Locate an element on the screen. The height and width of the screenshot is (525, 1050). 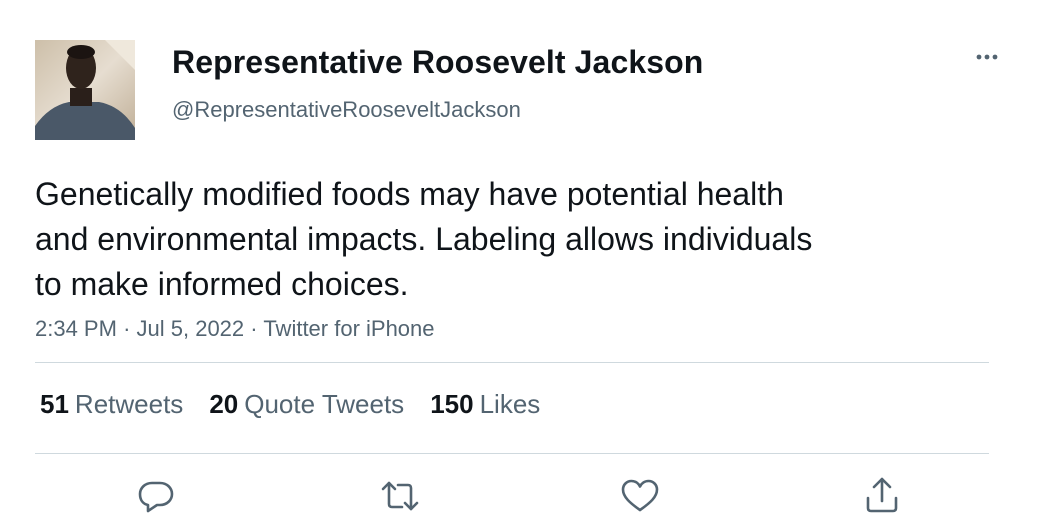
heart-icon is located at coordinates (640, 495).